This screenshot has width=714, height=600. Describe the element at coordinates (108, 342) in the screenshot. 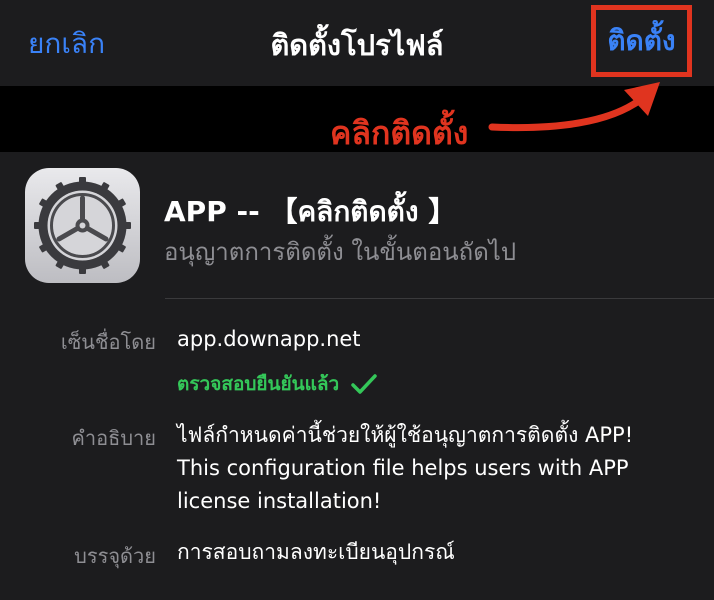

I see `signed-by-label: เซ็นชื่อโดย` at that location.